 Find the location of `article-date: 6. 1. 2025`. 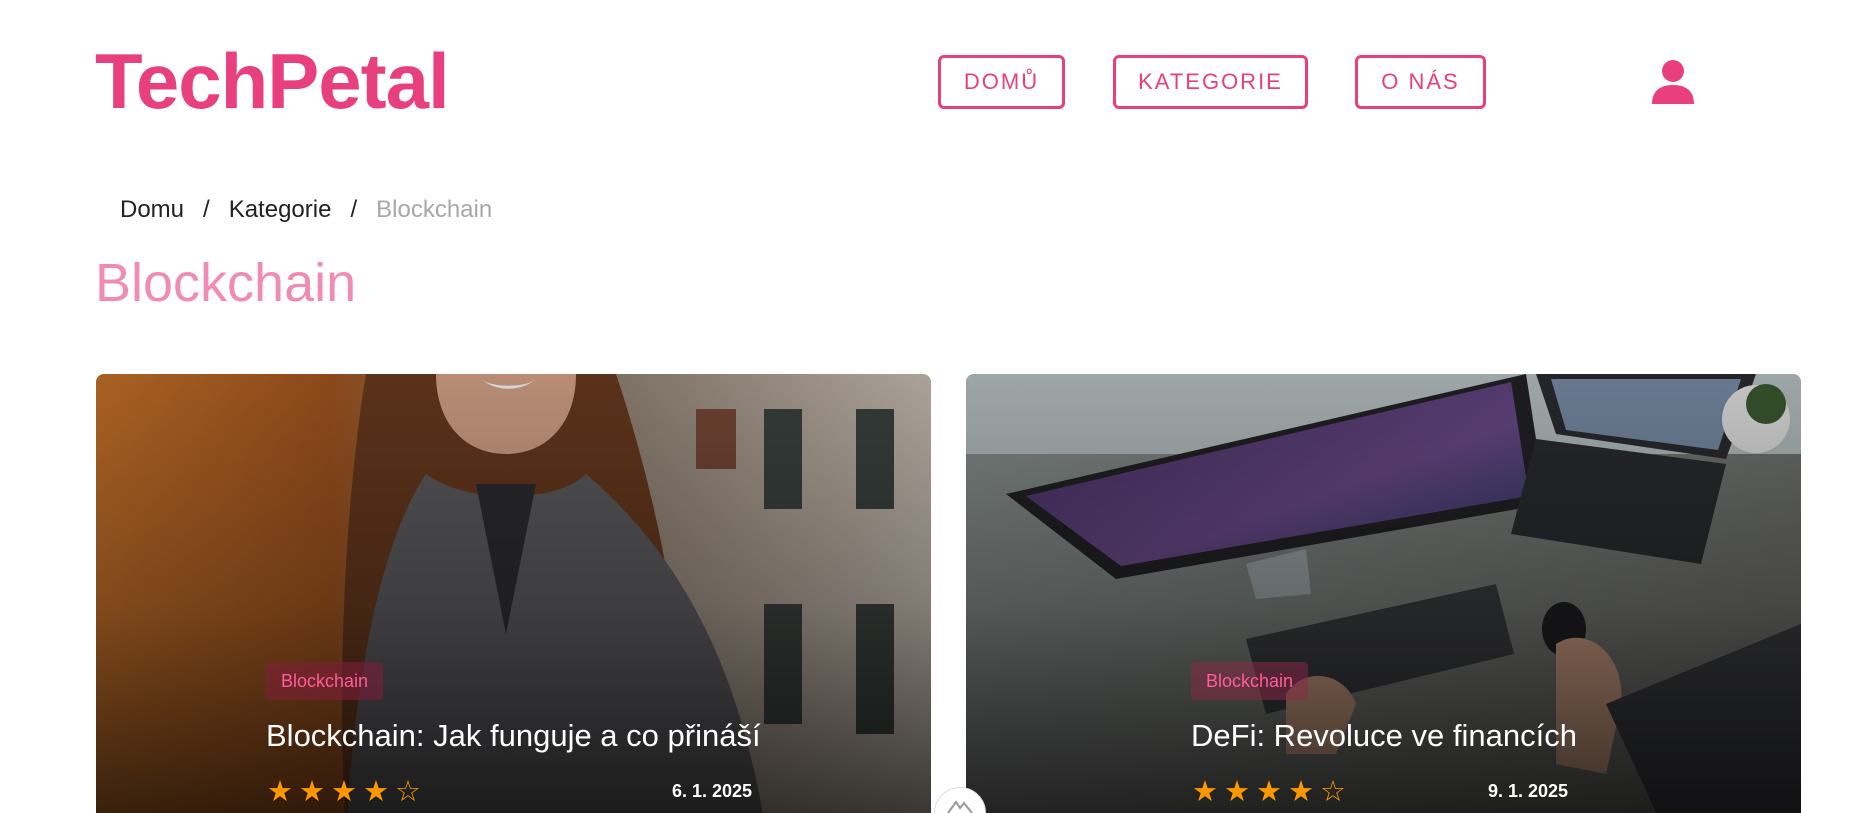

article-date: 6. 1. 2025 is located at coordinates (712, 791).